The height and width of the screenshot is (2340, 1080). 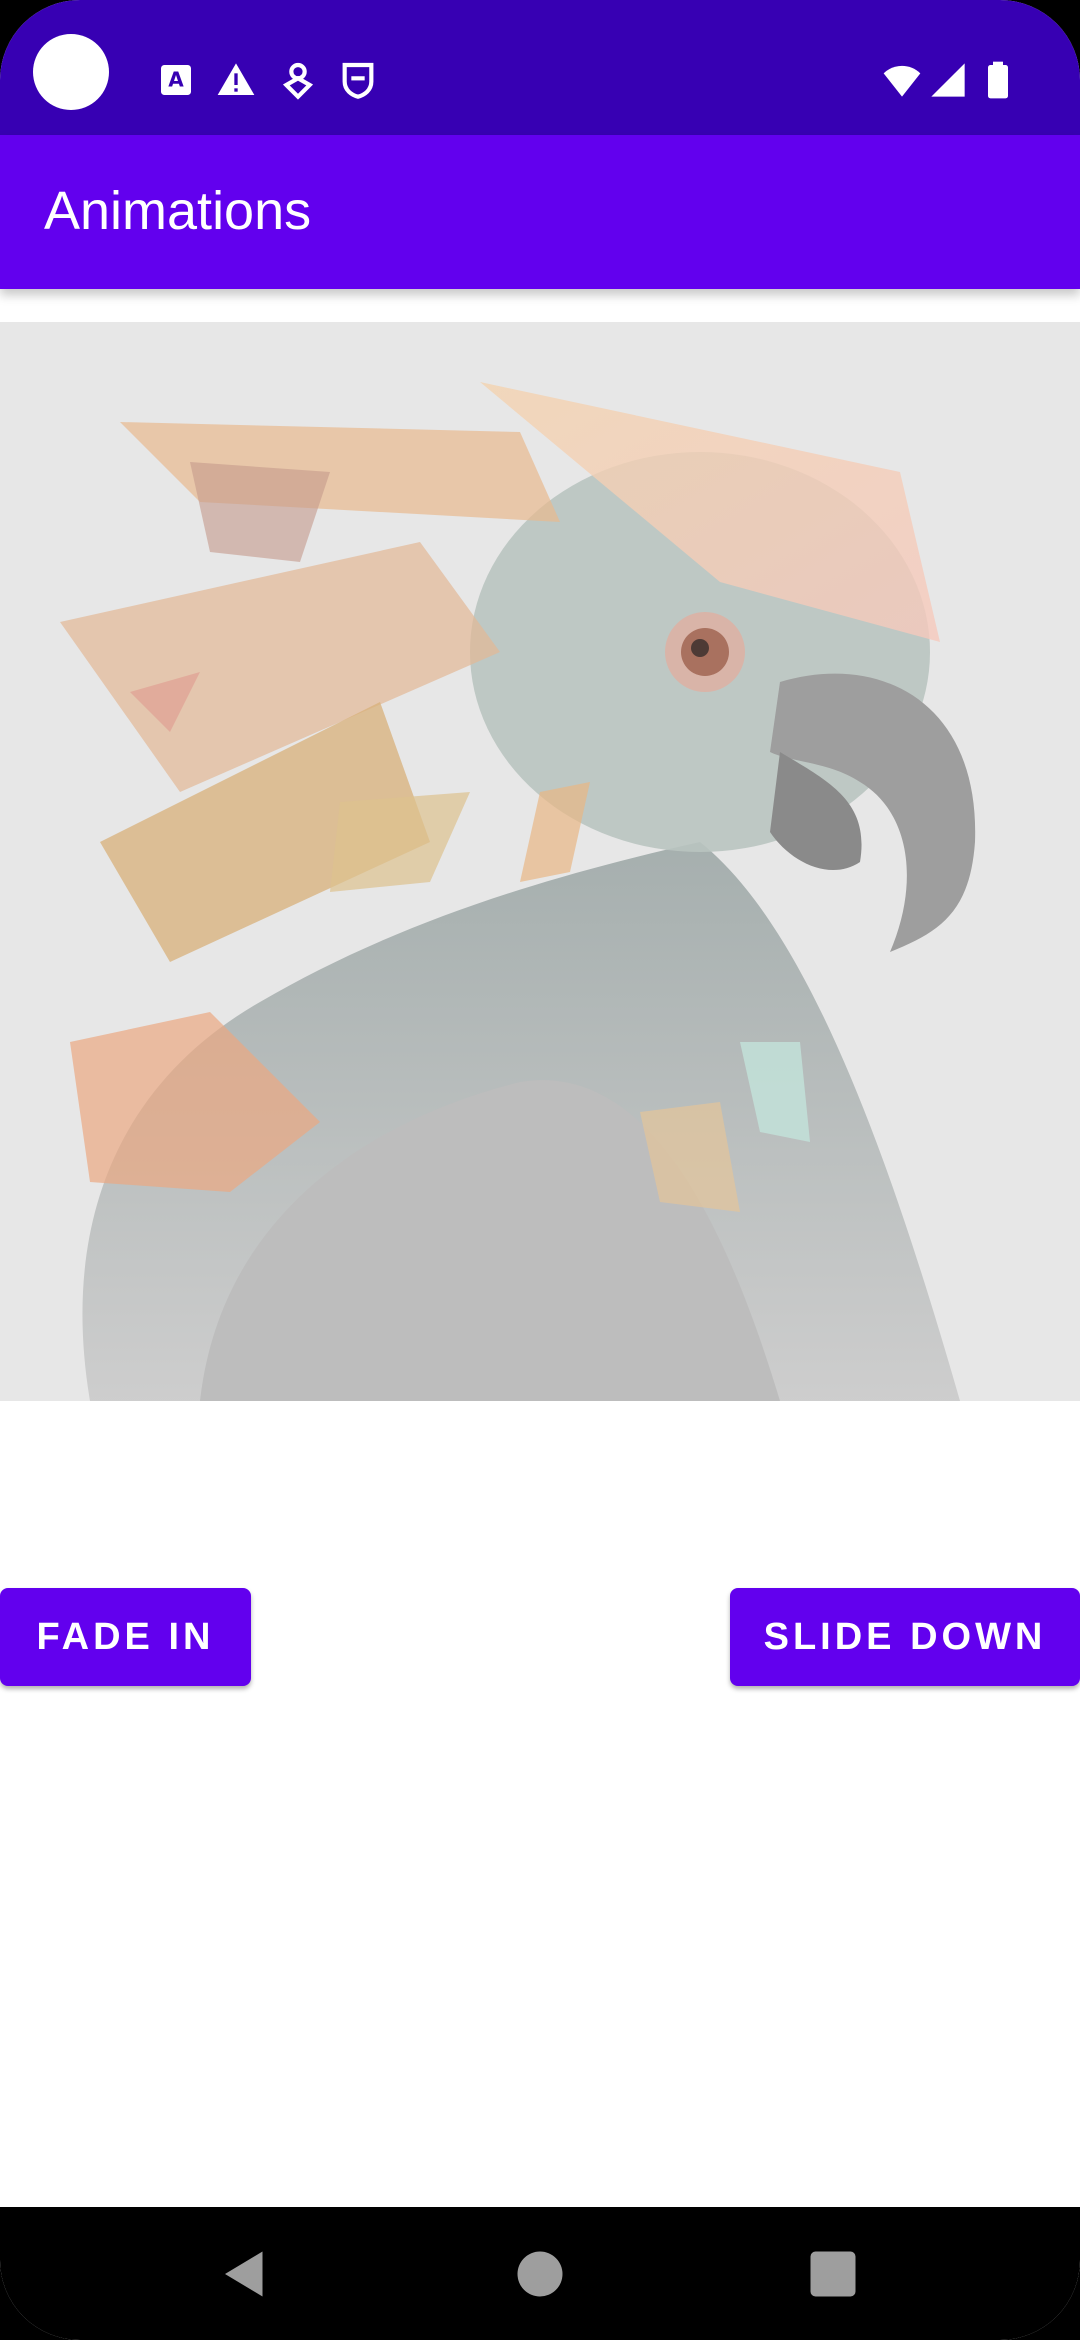 I want to click on warning-icon, so click(x=236, y=80).